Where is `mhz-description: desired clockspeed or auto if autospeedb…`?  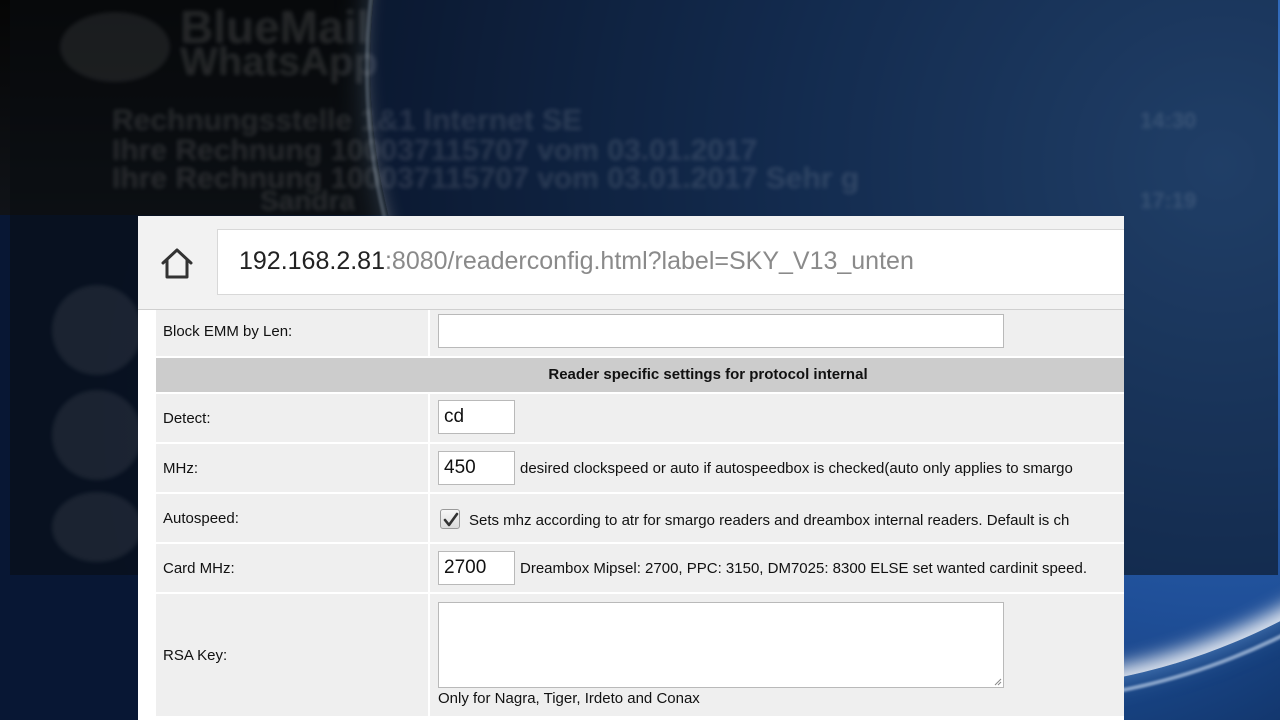
mhz-description: desired clockspeed or auto if autospeedb… is located at coordinates (796, 468).